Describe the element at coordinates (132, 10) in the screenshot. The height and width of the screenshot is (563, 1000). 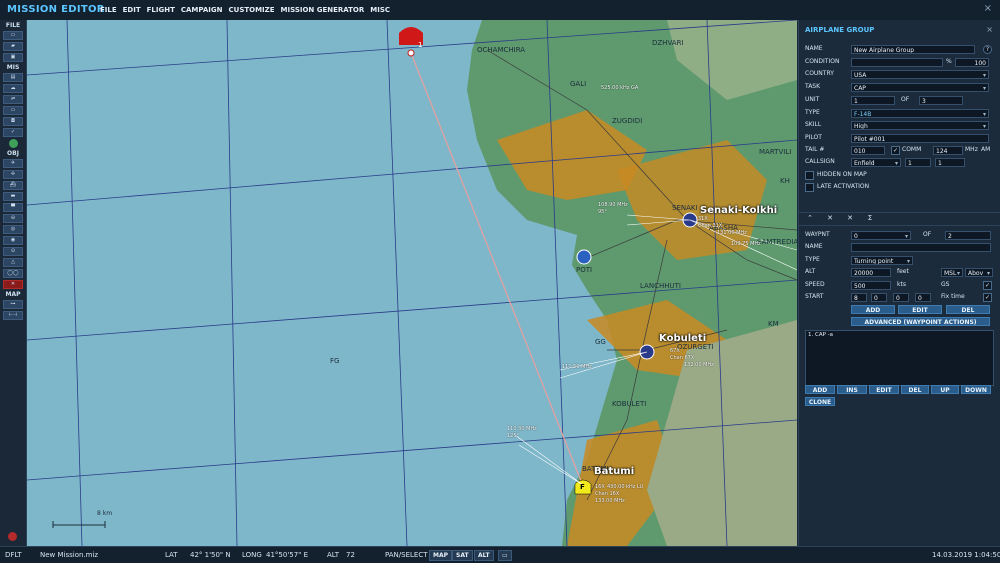
I see `menu-edit: EDIT` at that location.